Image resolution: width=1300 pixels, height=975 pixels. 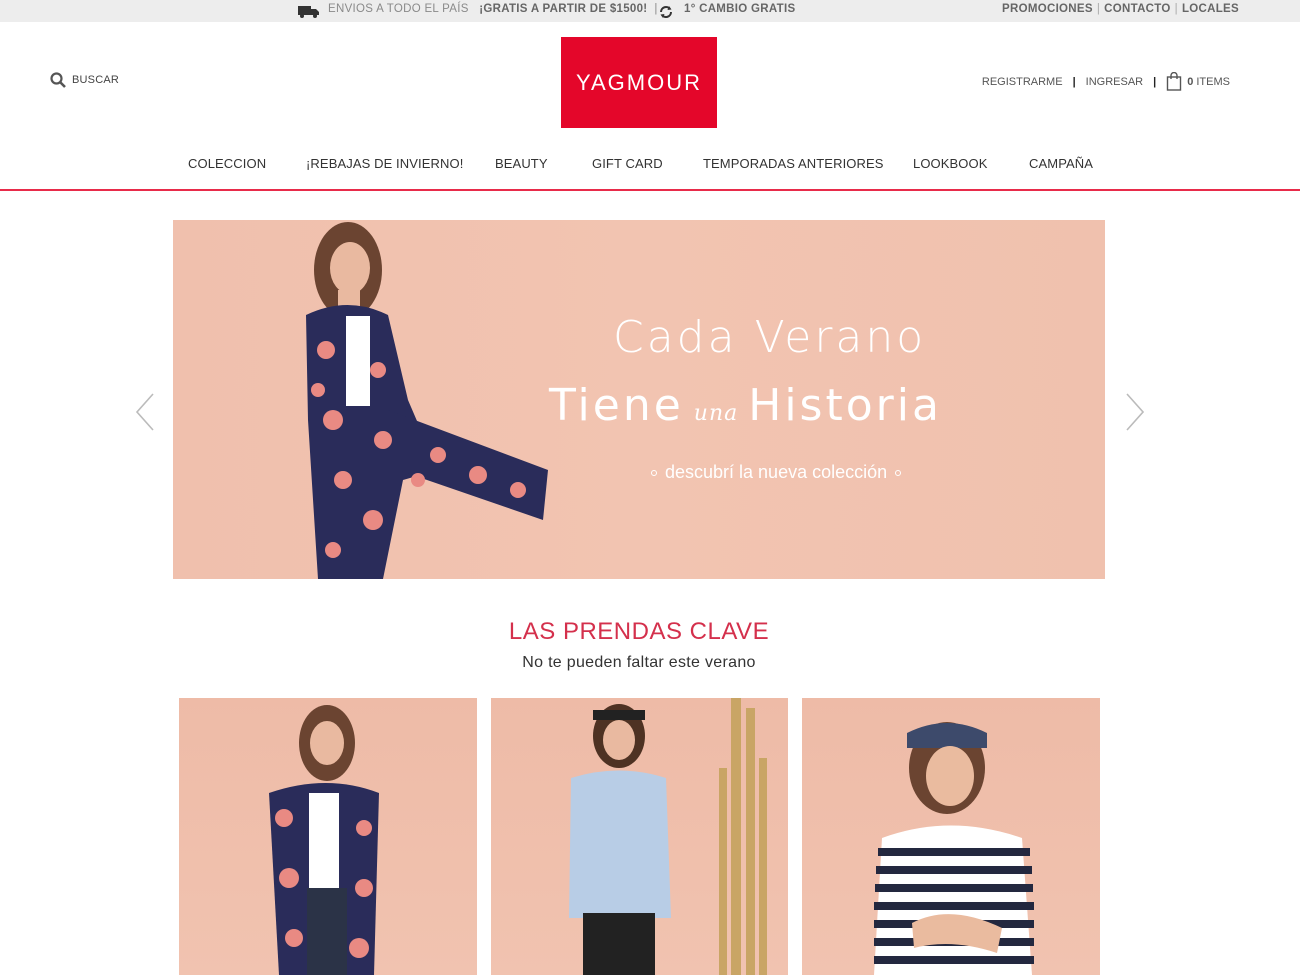 I want to click on search-button: BUSCAR, so click(x=84, y=80).